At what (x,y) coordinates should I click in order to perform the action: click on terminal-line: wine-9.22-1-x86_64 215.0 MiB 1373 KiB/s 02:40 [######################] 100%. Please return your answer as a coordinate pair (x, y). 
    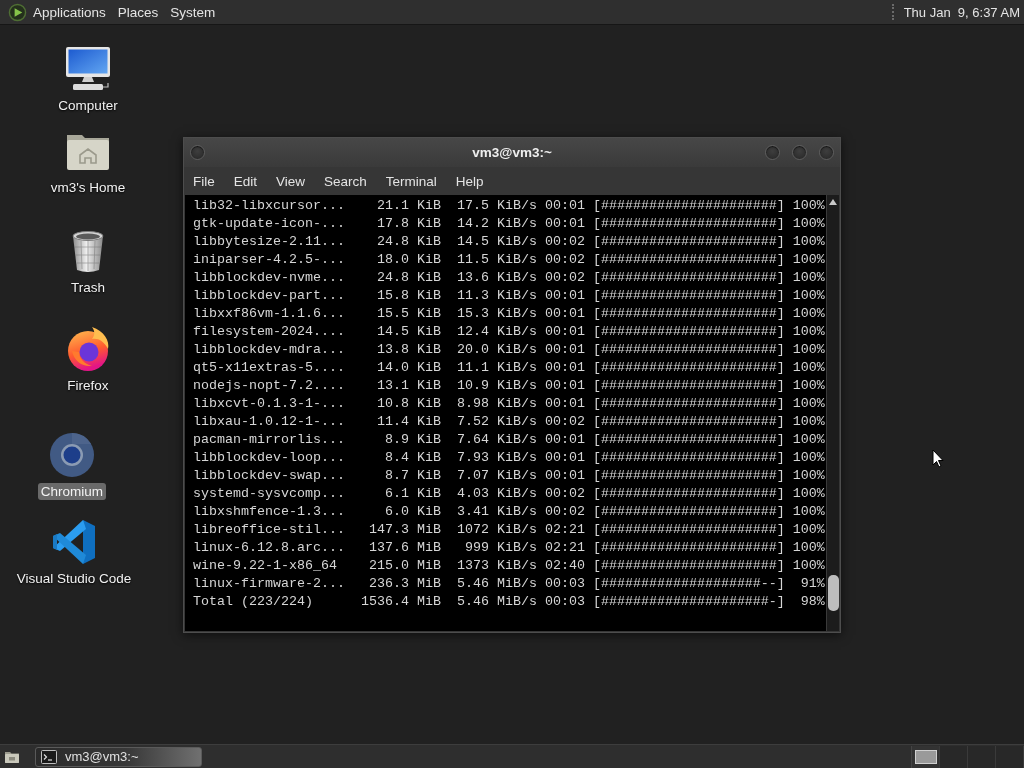
    Looking at the image, I should click on (509, 566).